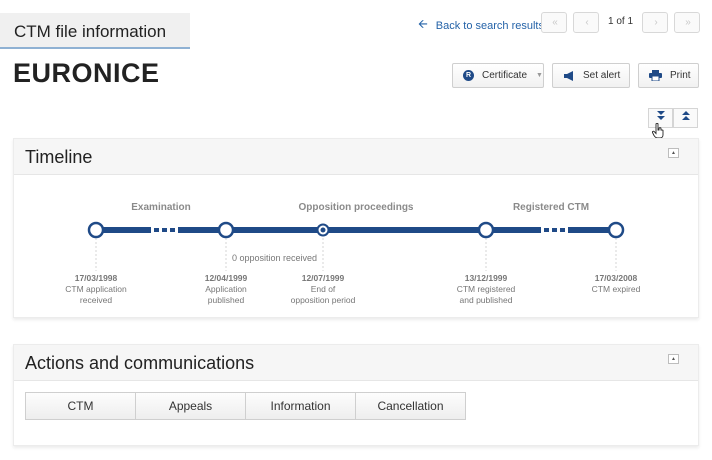 The height and width of the screenshot is (460, 712). What do you see at coordinates (539, 75) in the screenshot?
I see `chevron-down-icon: ▼` at bounding box center [539, 75].